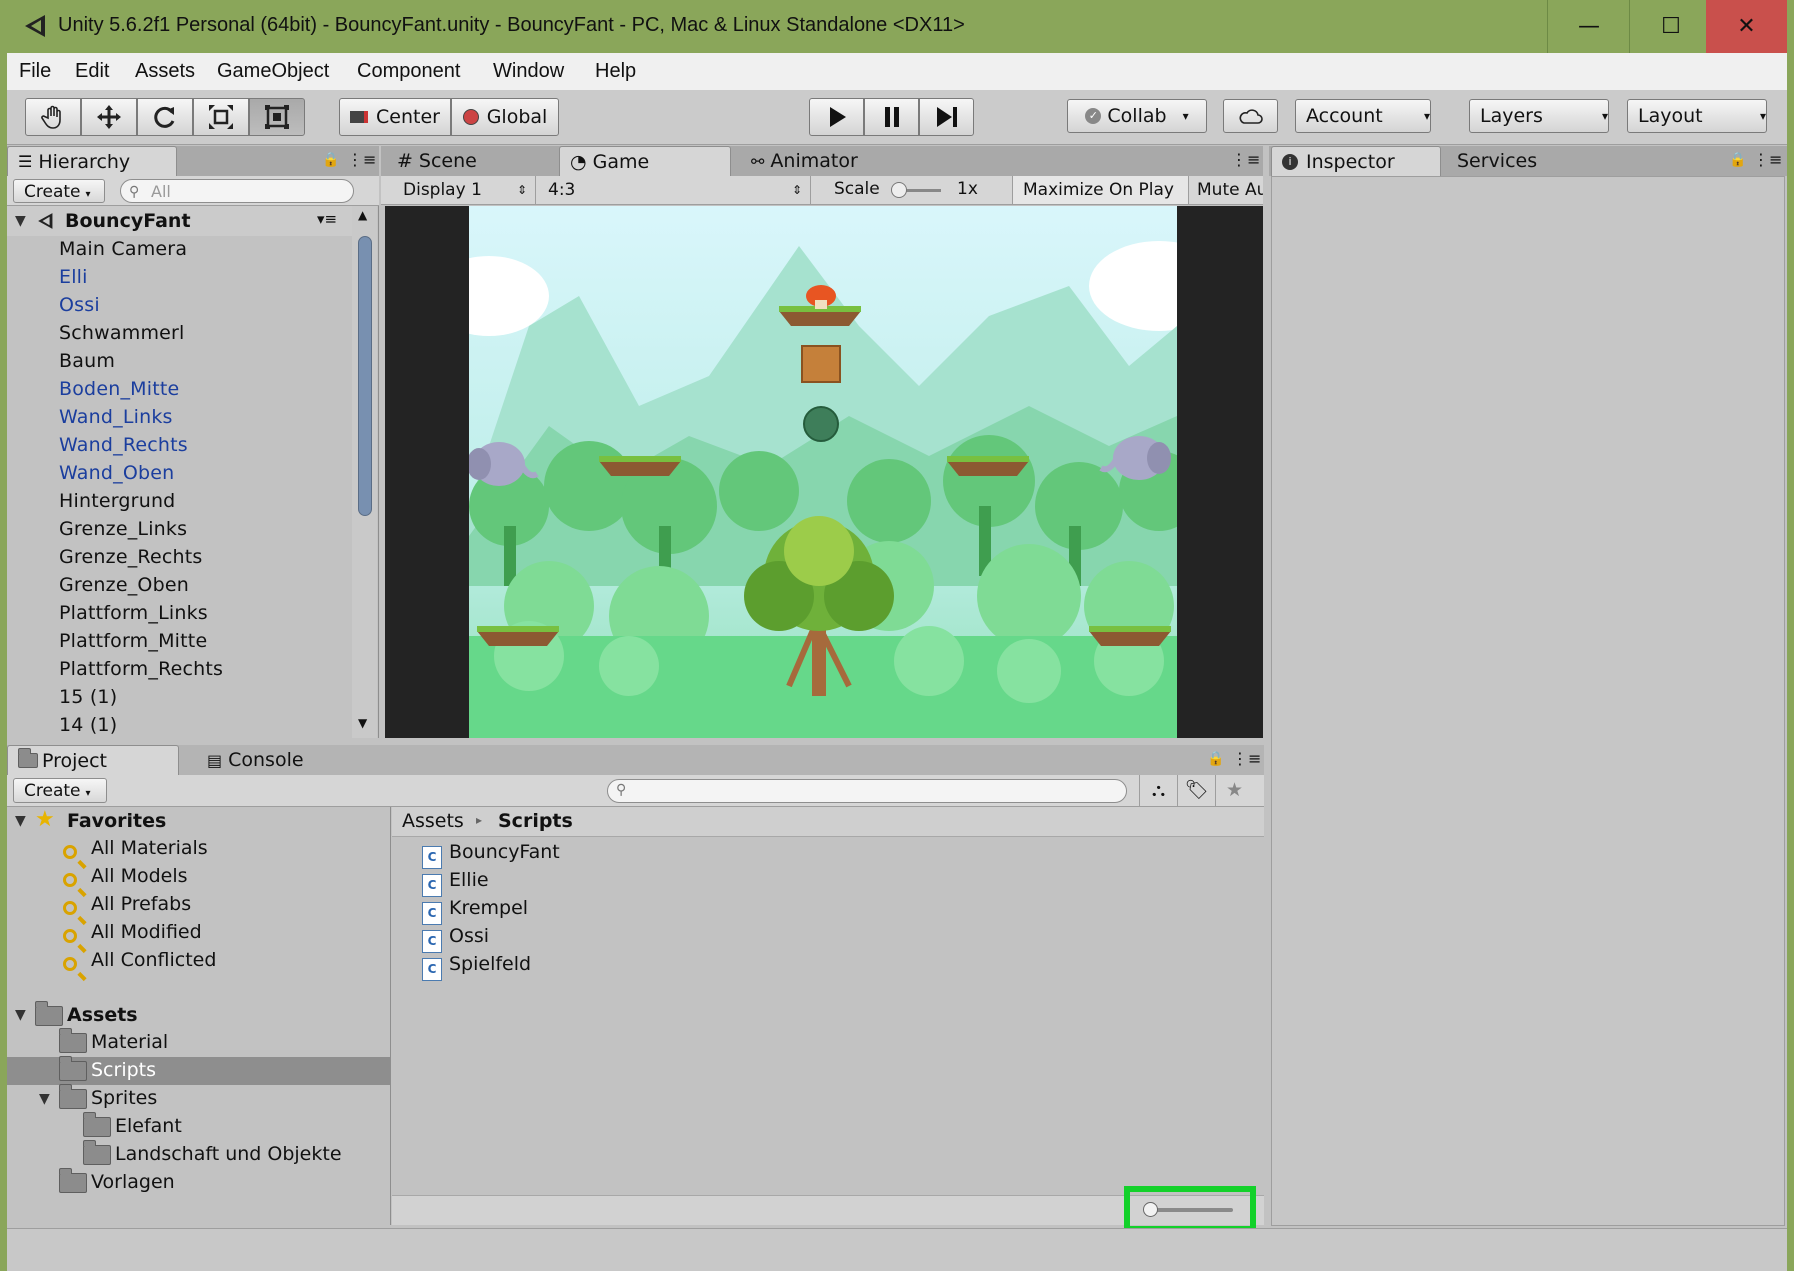 Image resolution: width=1794 pixels, height=1271 pixels. What do you see at coordinates (1497, 161) in the screenshot?
I see `tab-services: Services` at bounding box center [1497, 161].